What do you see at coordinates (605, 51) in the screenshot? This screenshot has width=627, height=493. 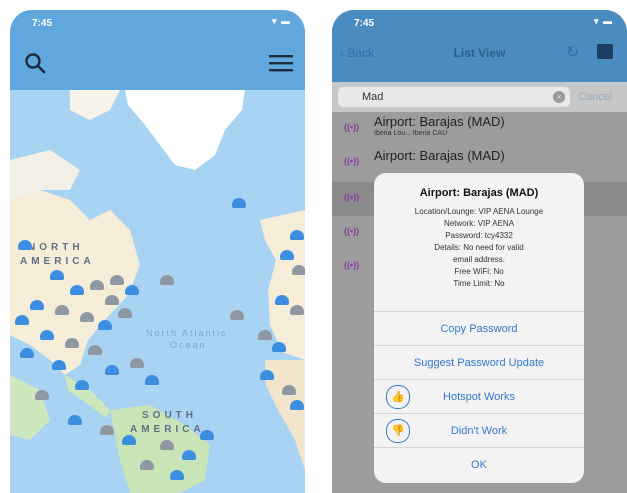 I see `map-view-icon` at bounding box center [605, 51].